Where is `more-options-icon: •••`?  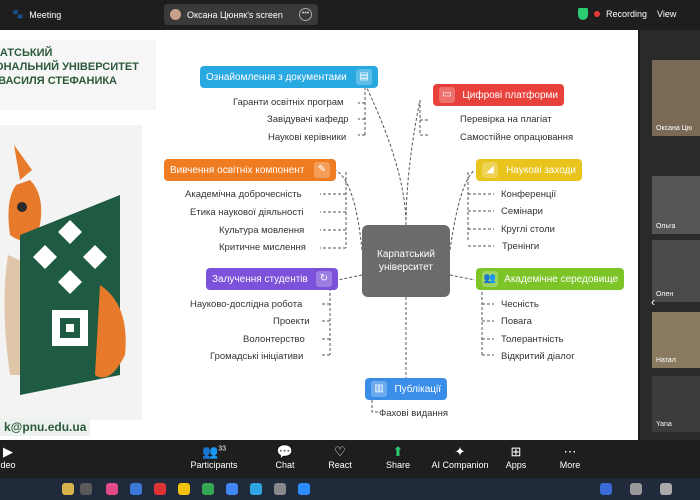 more-options-icon: ••• is located at coordinates (305, 14).